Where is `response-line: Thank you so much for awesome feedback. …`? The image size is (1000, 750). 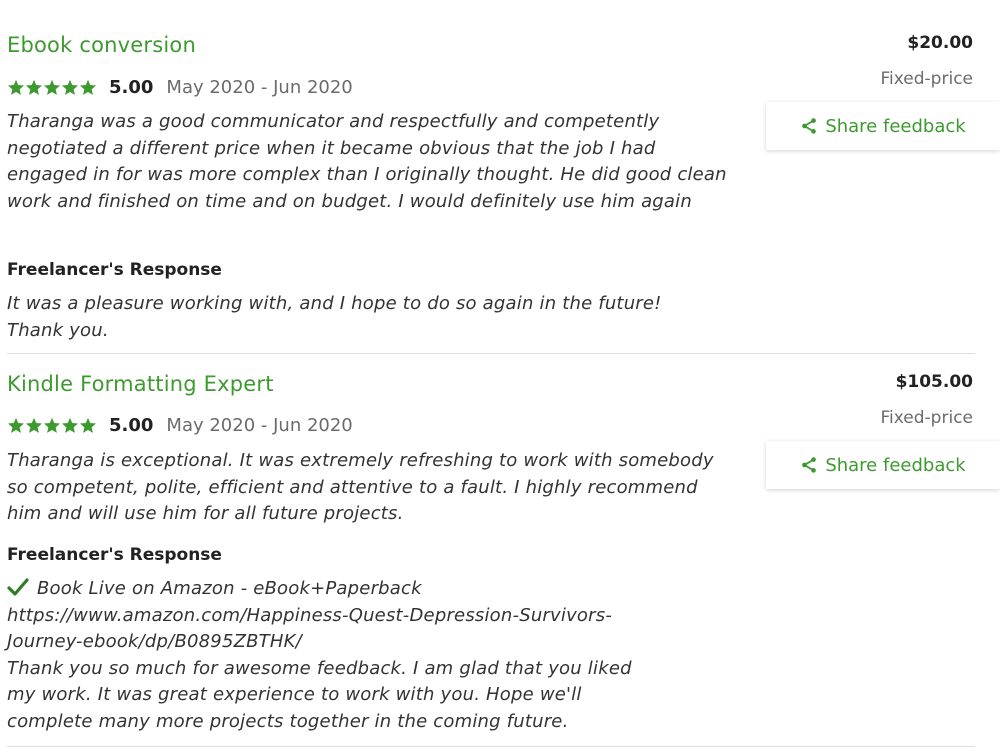
response-line: Thank you so much for awesome feedback. … is located at coordinates (319, 668).